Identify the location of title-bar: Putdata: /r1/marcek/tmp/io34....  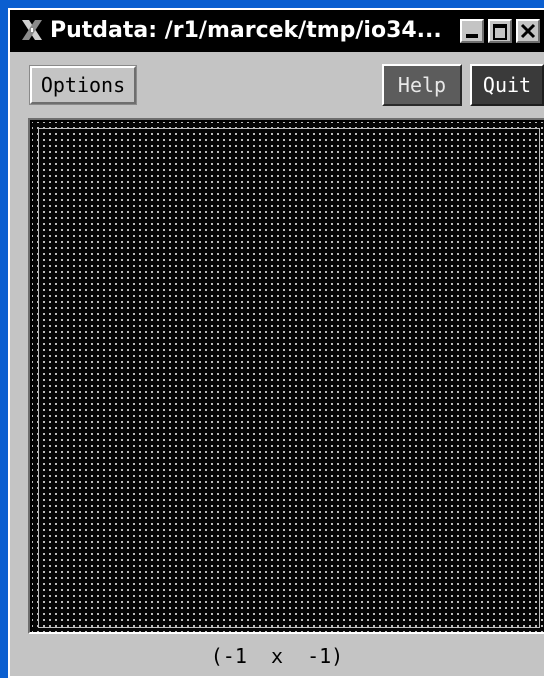
(277, 31).